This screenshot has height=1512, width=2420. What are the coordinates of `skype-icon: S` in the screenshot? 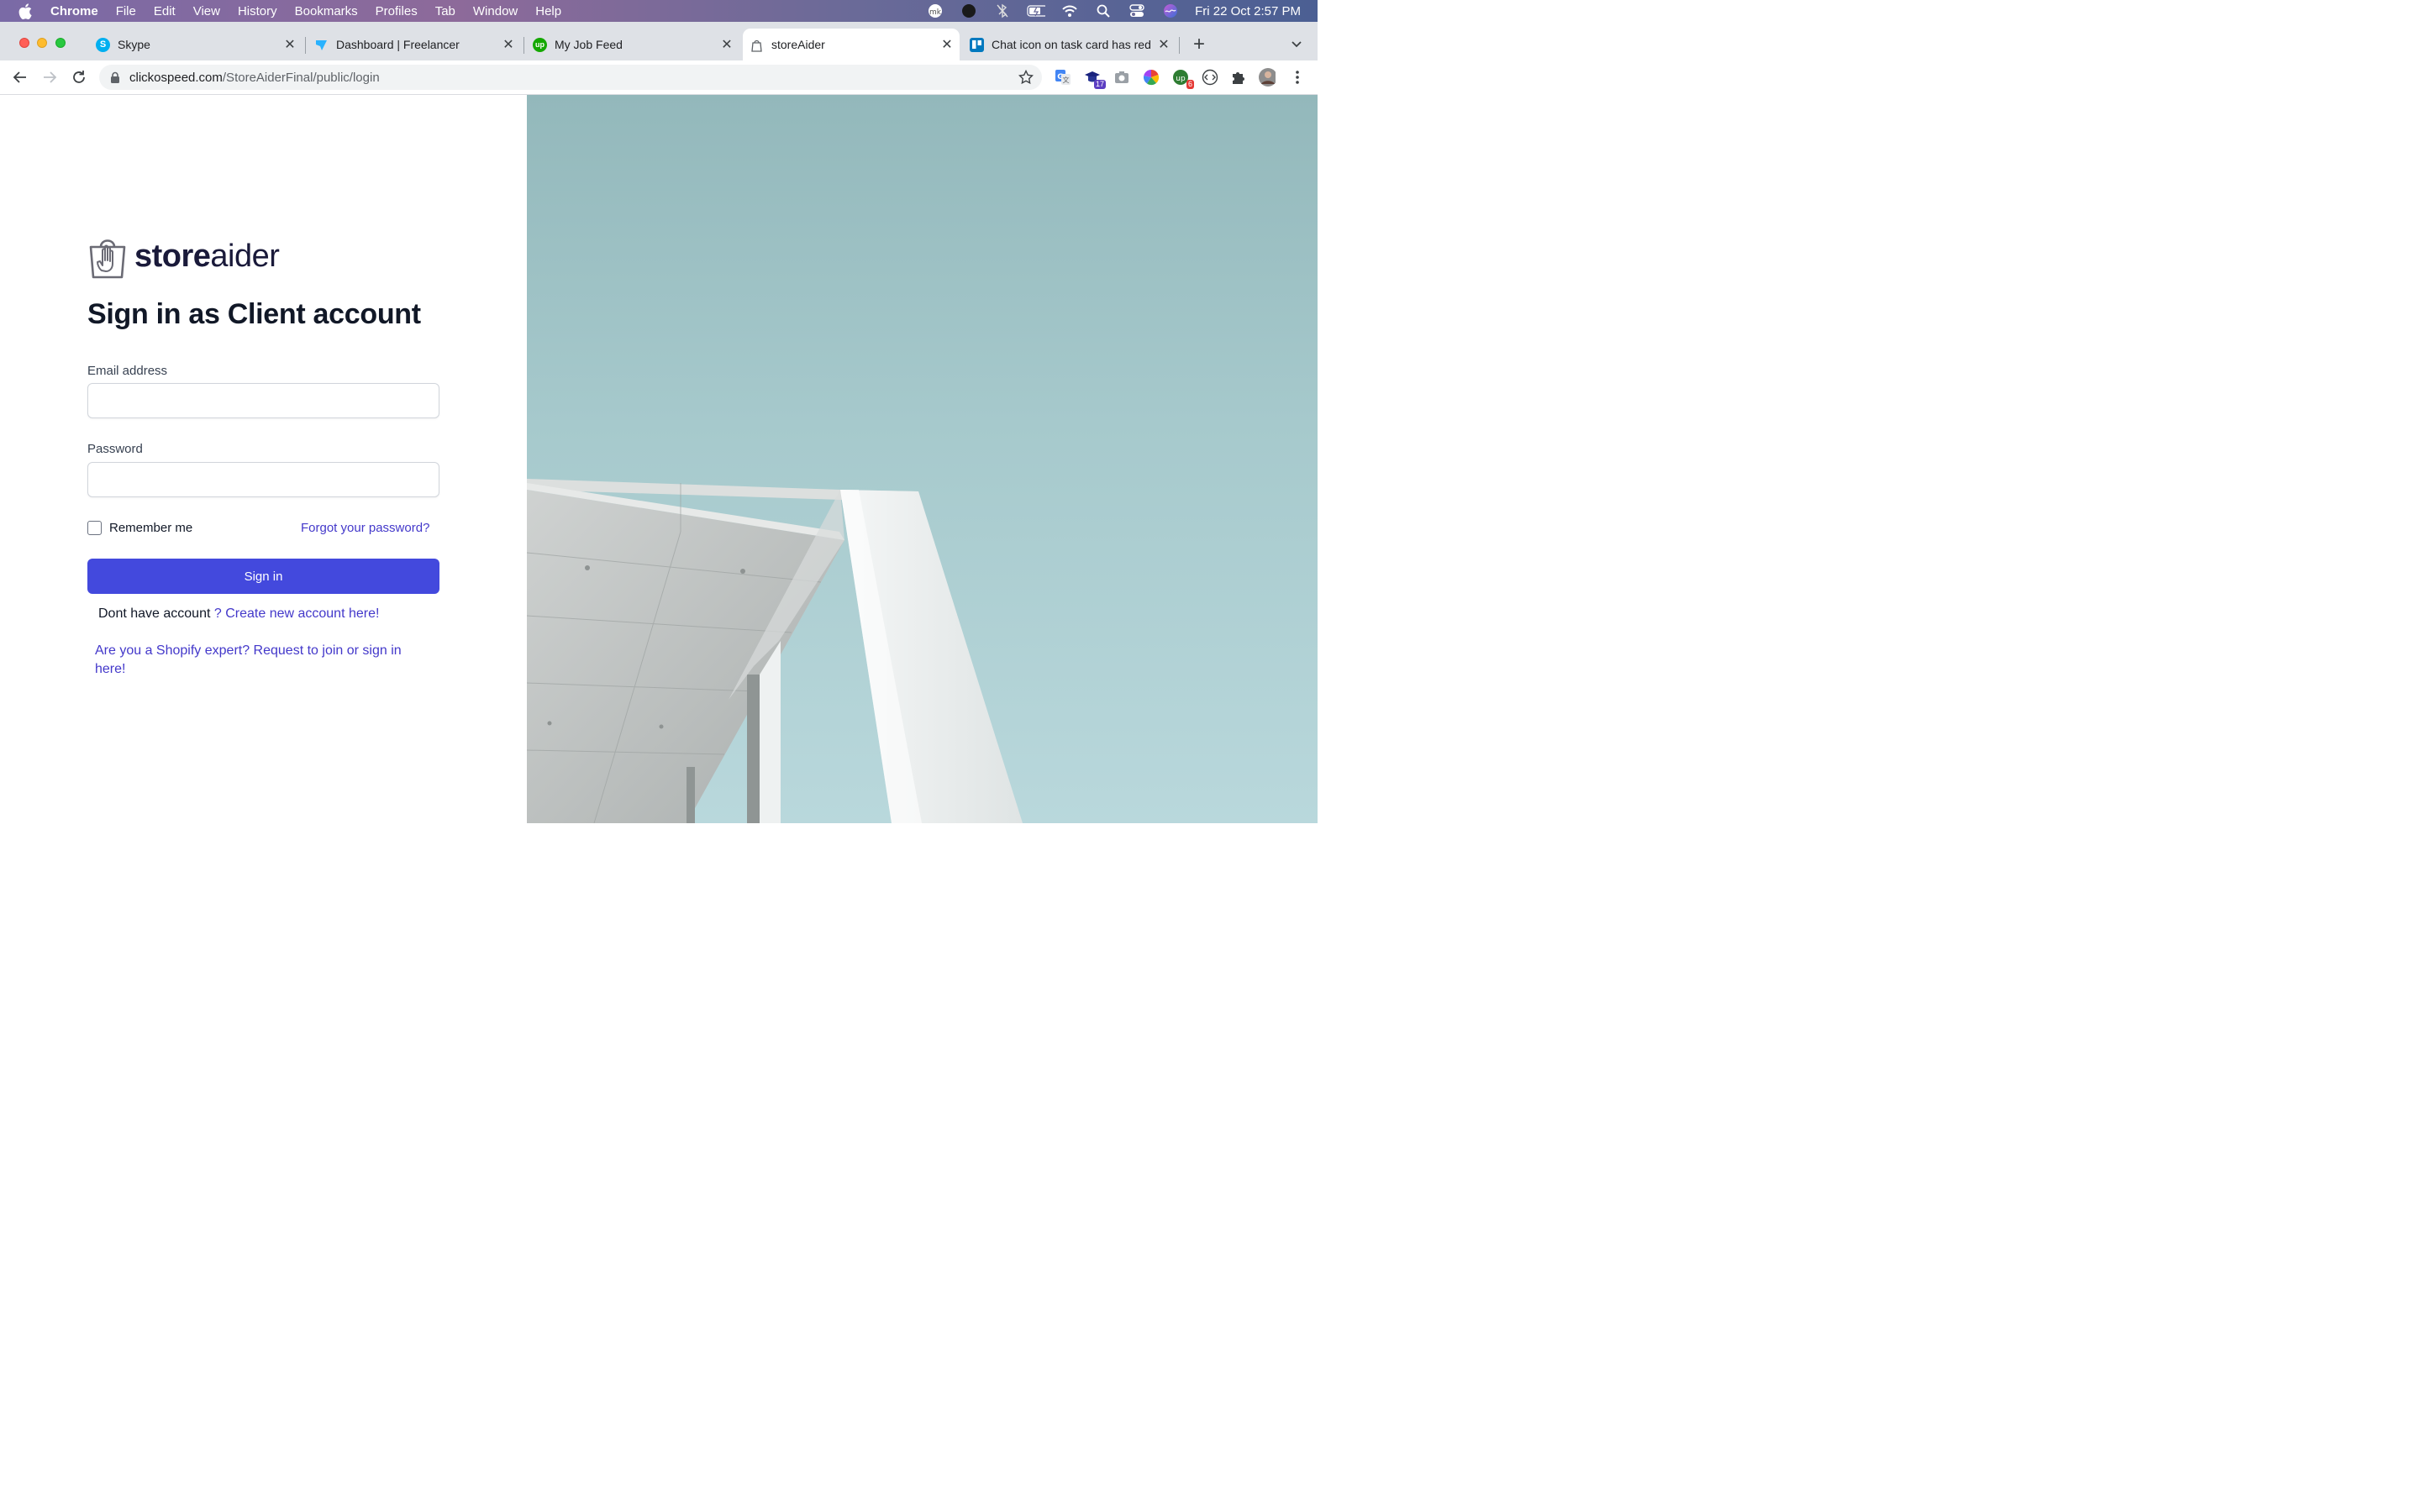 It's located at (103, 44).